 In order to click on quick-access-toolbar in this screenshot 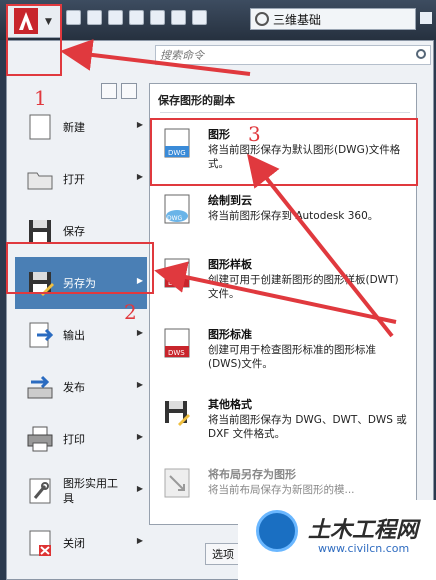, I will do `click(136, 17)`.